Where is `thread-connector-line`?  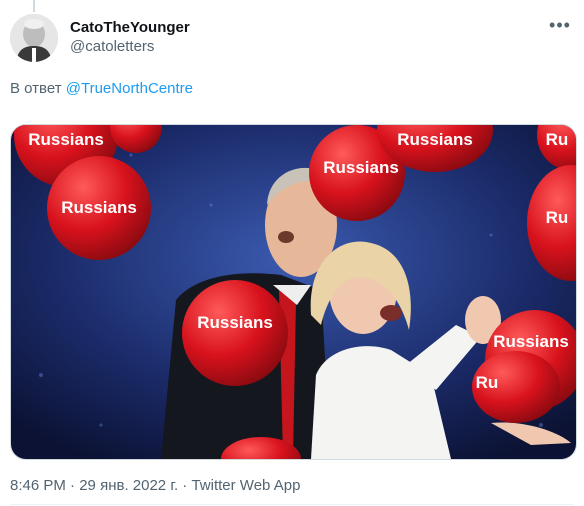
thread-connector-line is located at coordinates (34, 6).